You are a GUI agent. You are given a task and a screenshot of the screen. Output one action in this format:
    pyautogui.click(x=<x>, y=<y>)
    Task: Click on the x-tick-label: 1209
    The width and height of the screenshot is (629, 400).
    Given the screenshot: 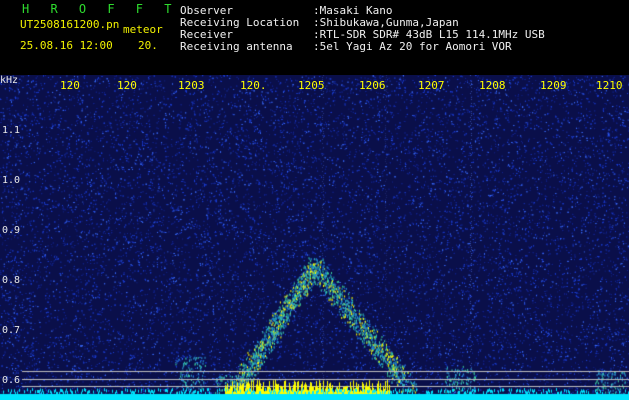 What is the action you would take?
    pyautogui.click(x=553, y=85)
    